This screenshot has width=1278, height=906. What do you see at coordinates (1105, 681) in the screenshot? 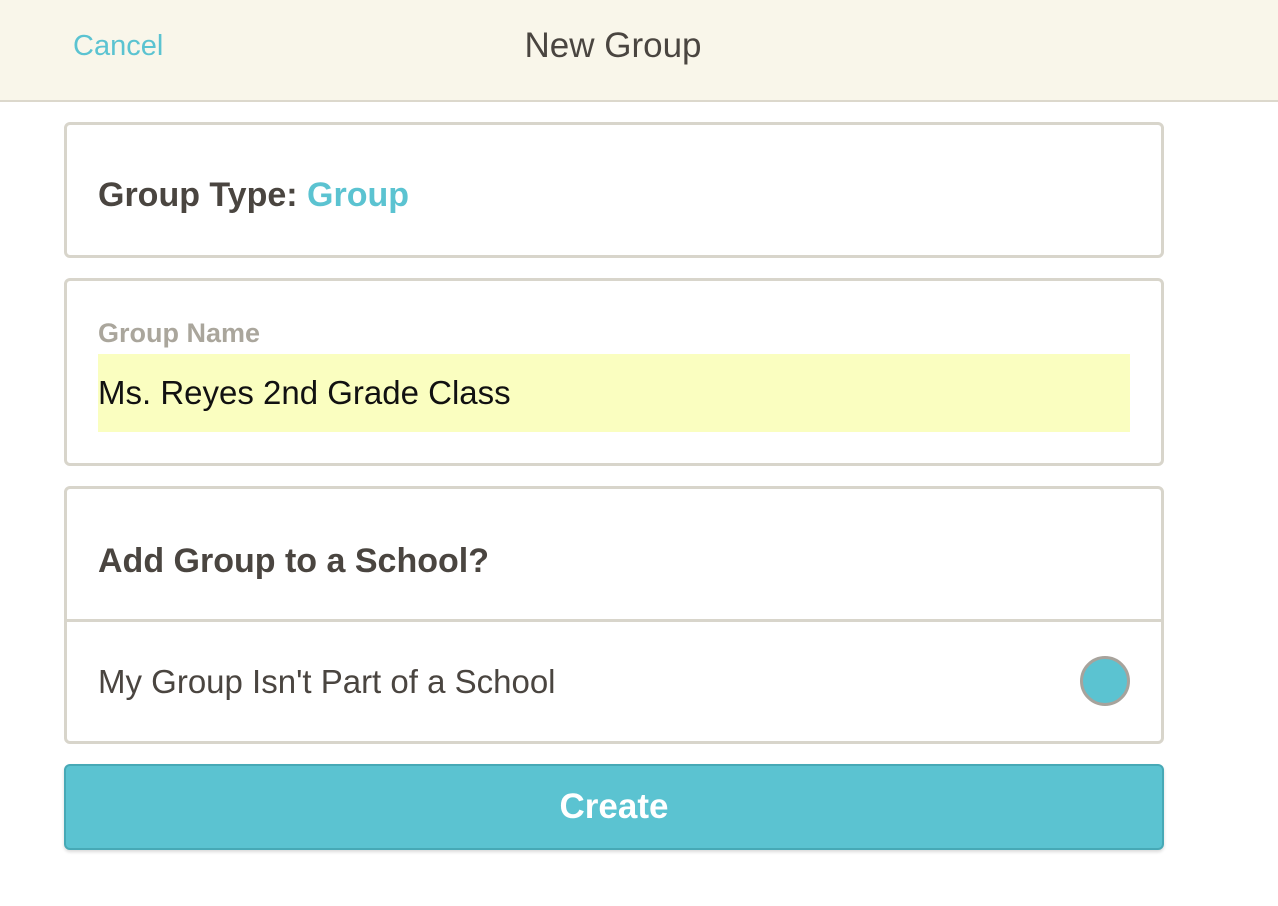
I see `radio-selected-icon` at bounding box center [1105, 681].